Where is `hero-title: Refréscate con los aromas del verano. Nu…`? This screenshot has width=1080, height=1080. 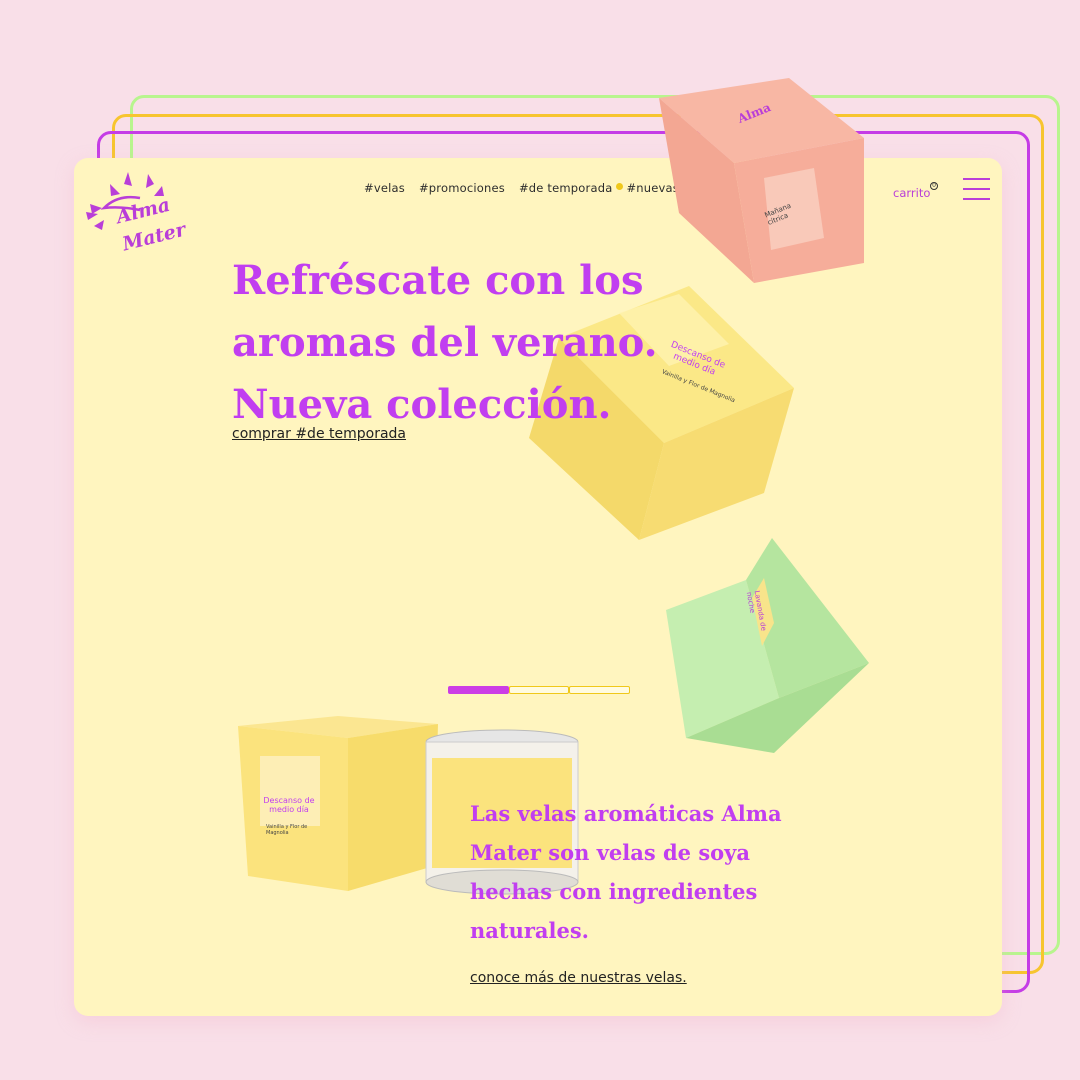 hero-title: Refréscate con los aromas del verano. Nu… is located at coordinates (492, 343).